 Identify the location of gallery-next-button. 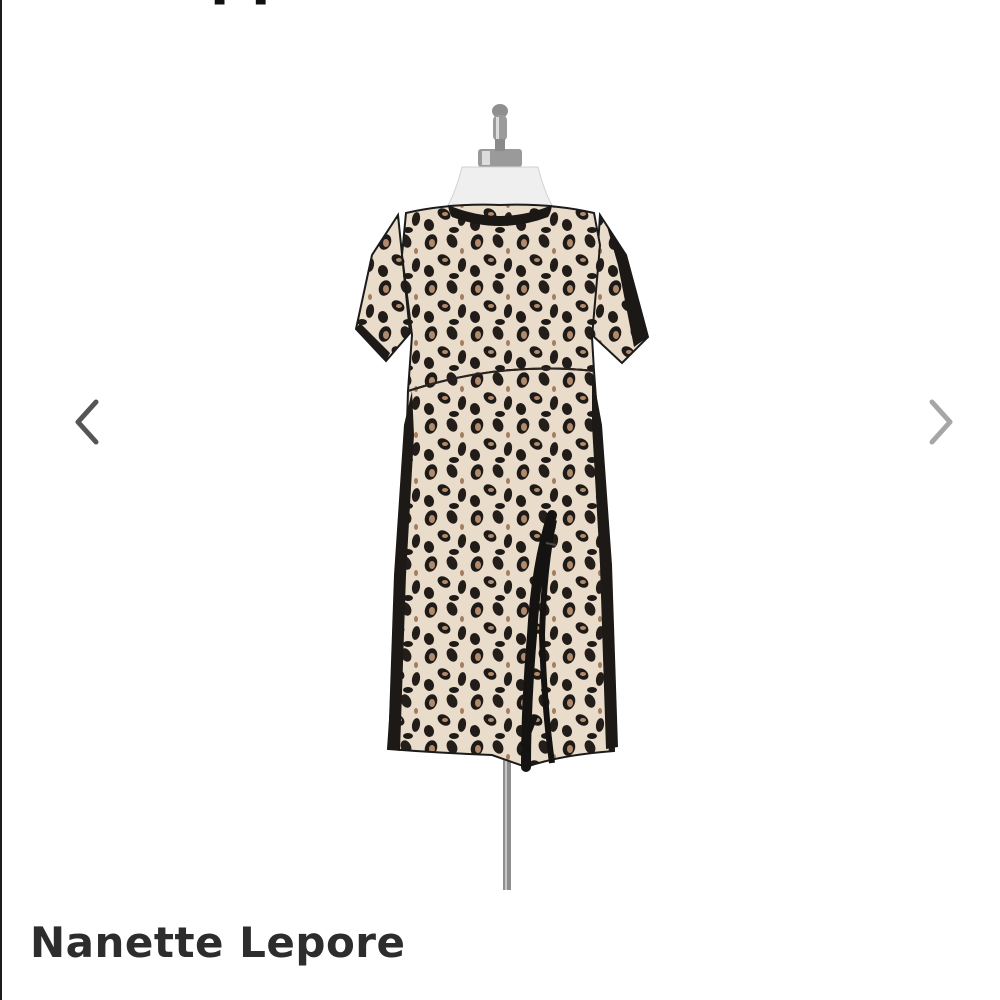
(940, 422).